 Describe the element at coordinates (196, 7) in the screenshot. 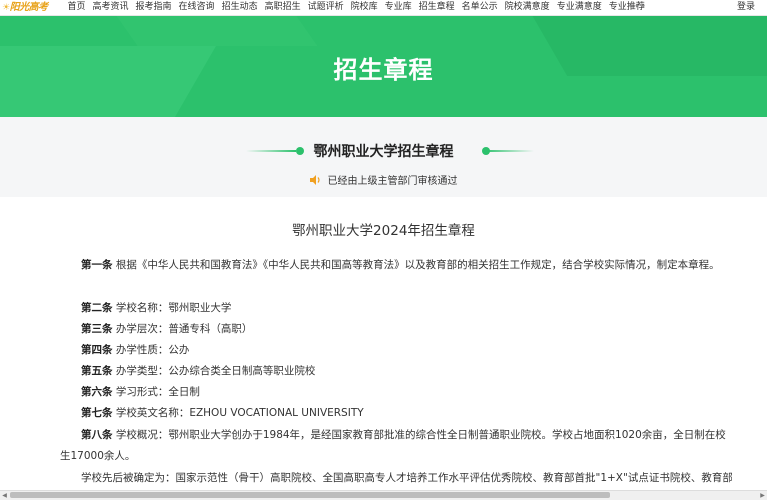

I see `nav-item-consult: 在线咨询` at that location.